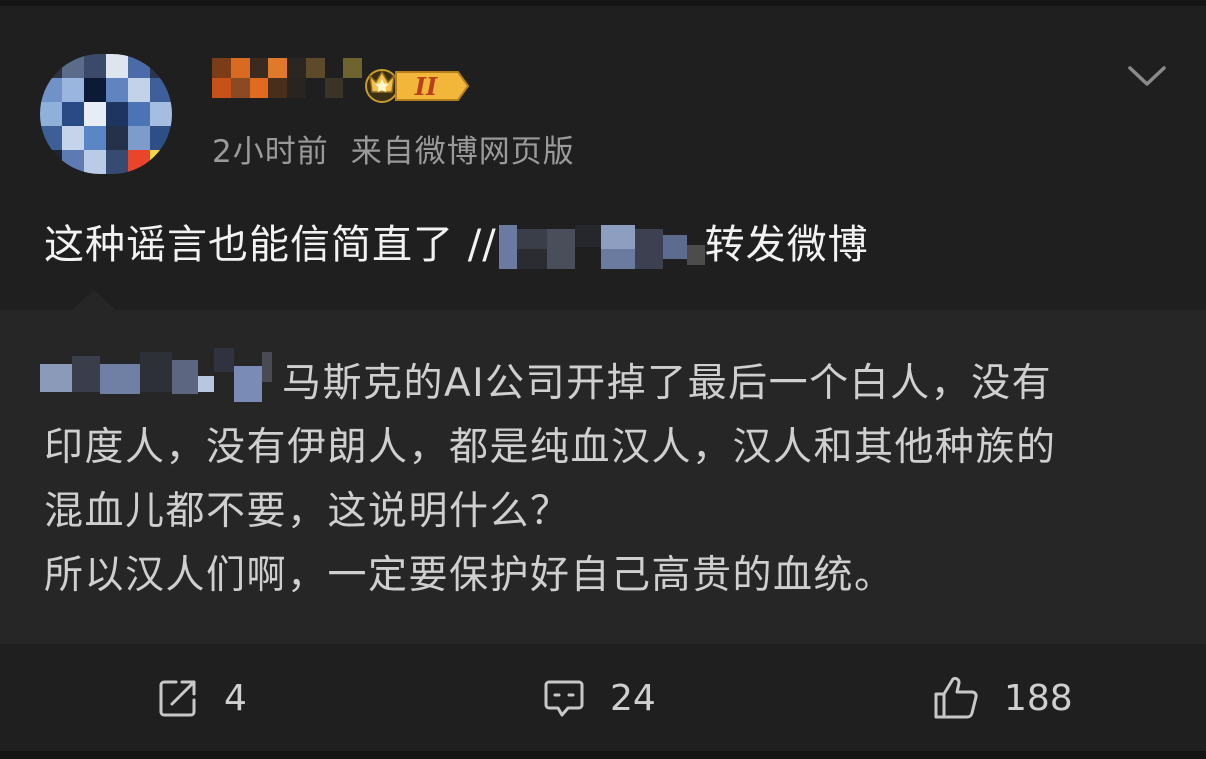 The height and width of the screenshot is (759, 1206). I want to click on post-meta: 2小时前 来自微博网页版, so click(393, 148).